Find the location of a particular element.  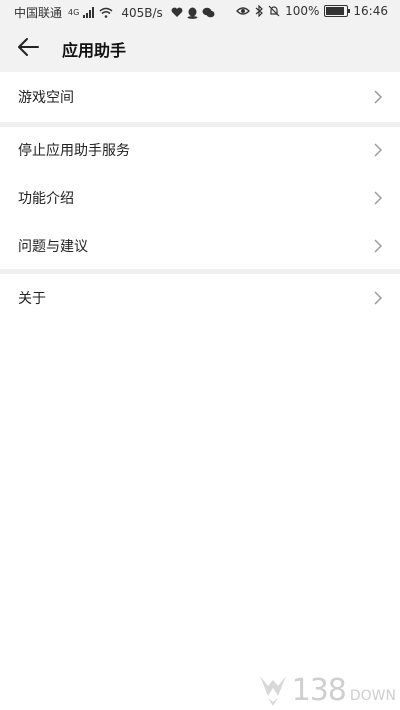

settings-group-3: 关于 is located at coordinates (200, 298).